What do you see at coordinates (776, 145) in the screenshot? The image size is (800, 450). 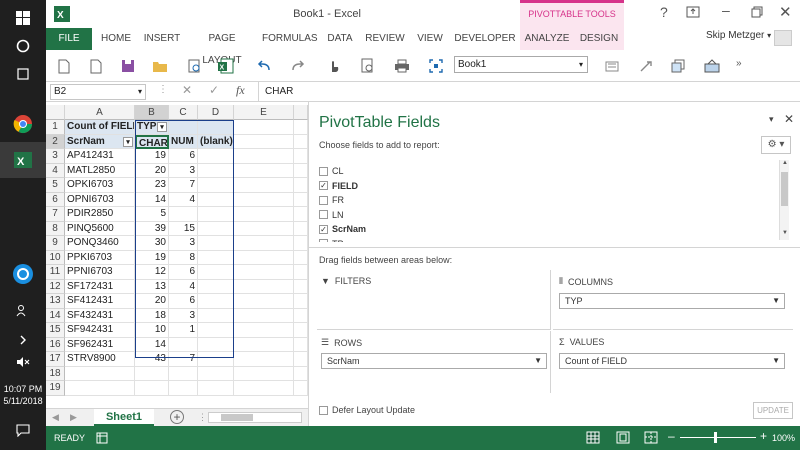 I see `tools-gear-icon: ⚙ ▾` at bounding box center [776, 145].